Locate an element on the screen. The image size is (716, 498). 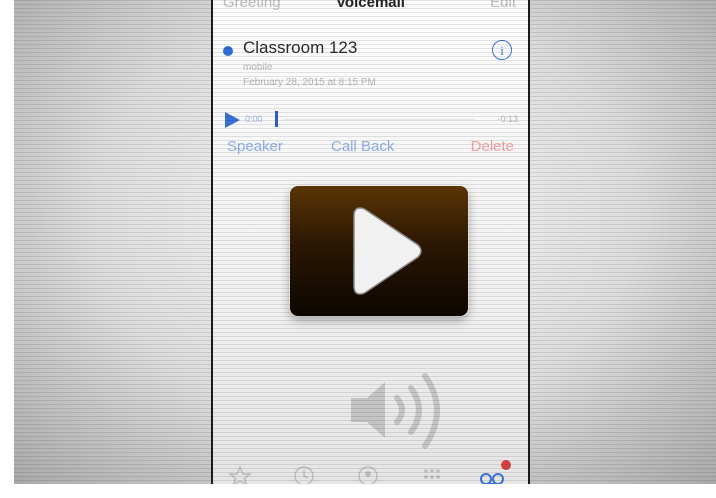
remaining-time: -0:13 is located at coordinates (507, 119).